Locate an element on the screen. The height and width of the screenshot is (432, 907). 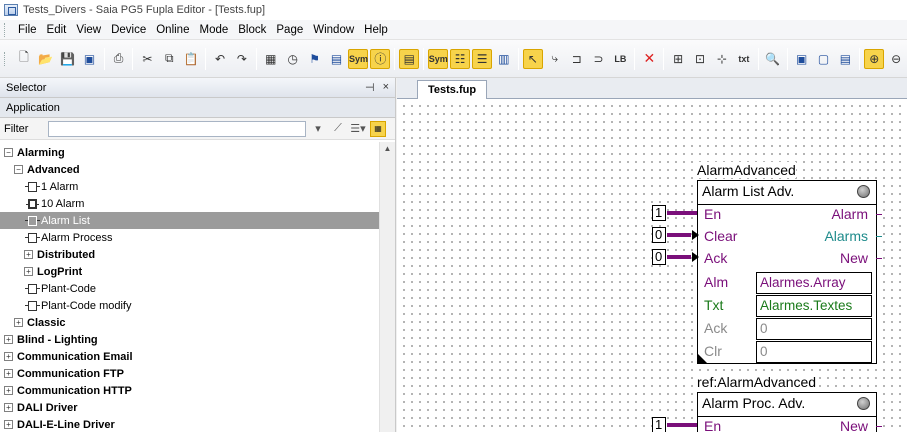
tree-item: + Classic is located at coordinates (190, 322).